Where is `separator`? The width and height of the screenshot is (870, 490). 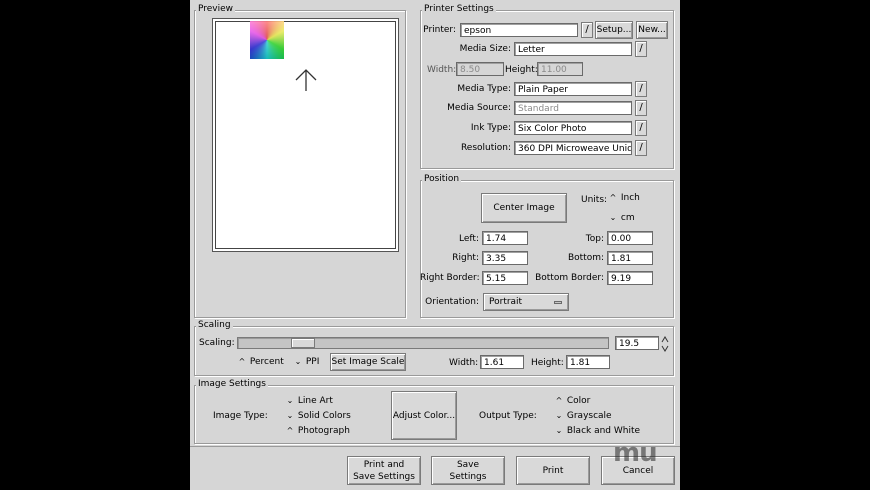 separator is located at coordinates (435, 446).